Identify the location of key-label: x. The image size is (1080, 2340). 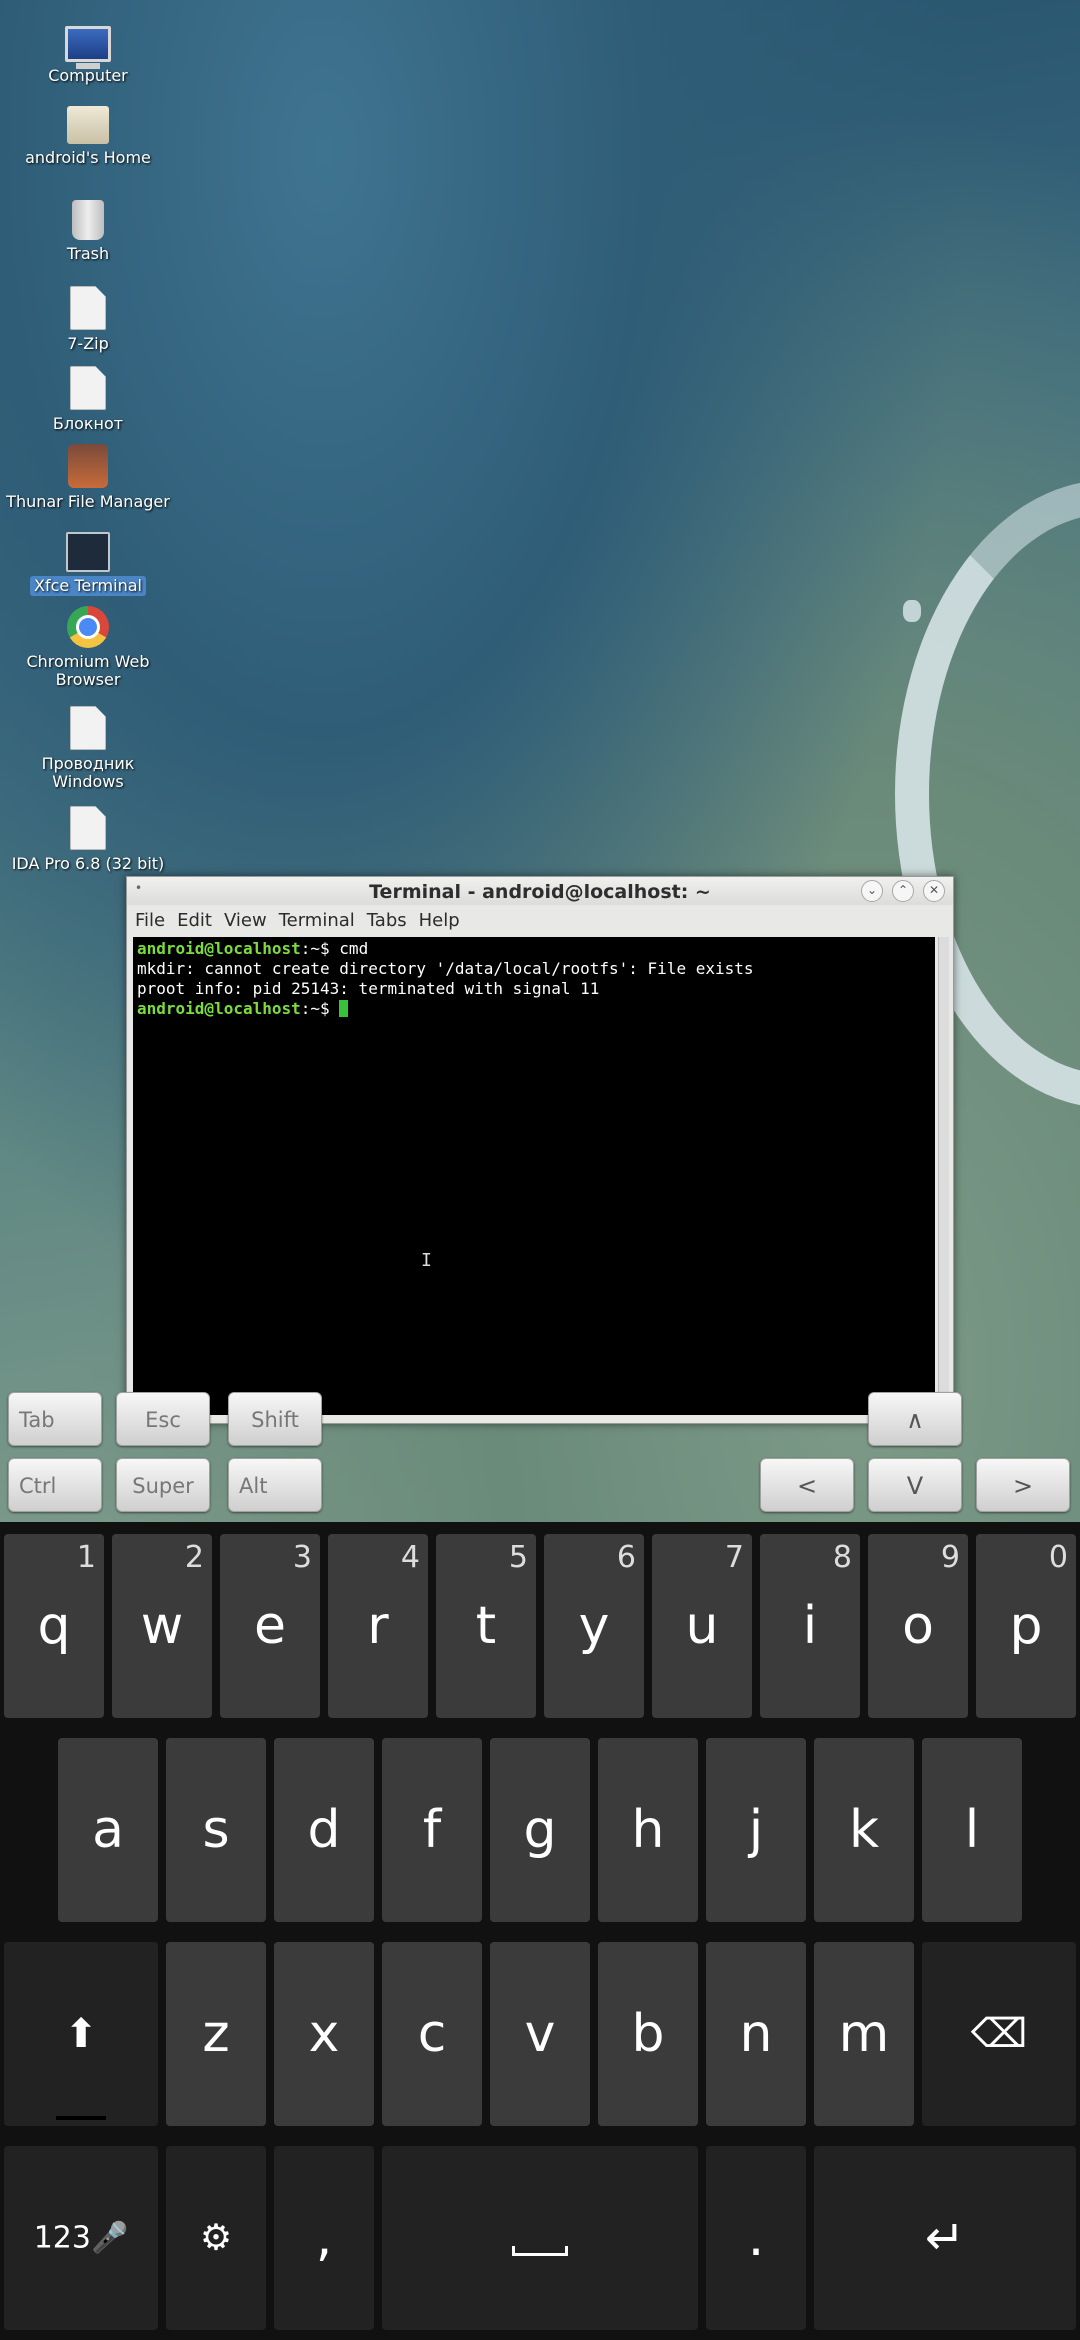
(324, 2034).